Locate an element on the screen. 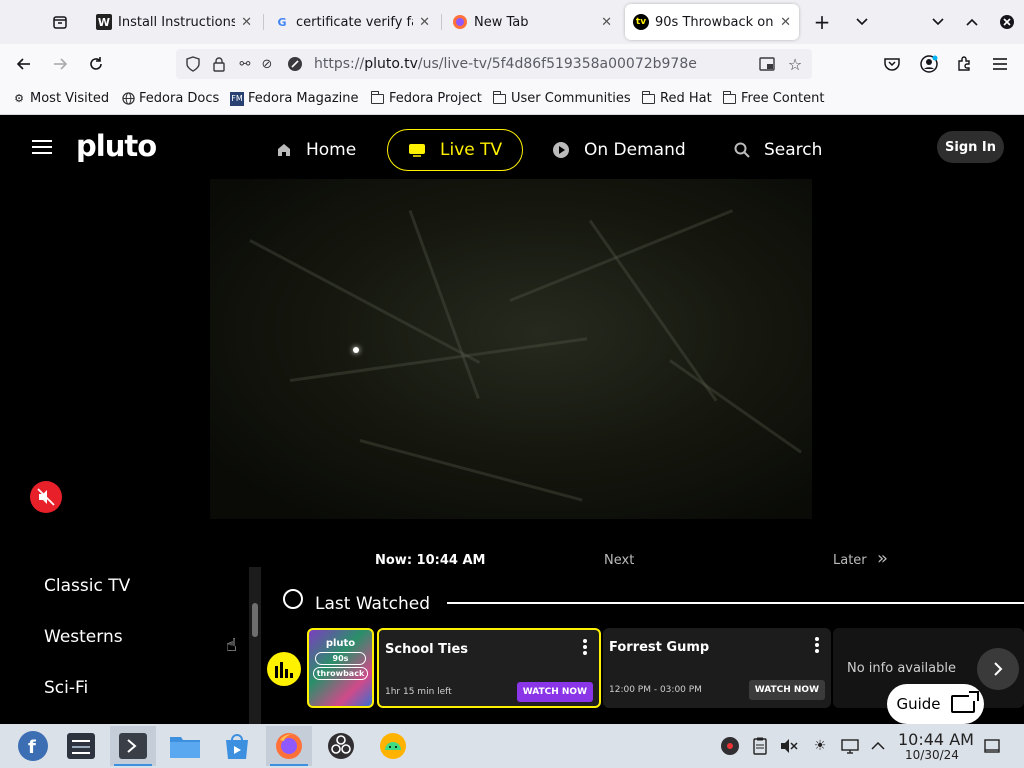 This screenshot has width=1024, height=768. bookmark-fedora-docs: Fedora Docs is located at coordinates (170, 98).